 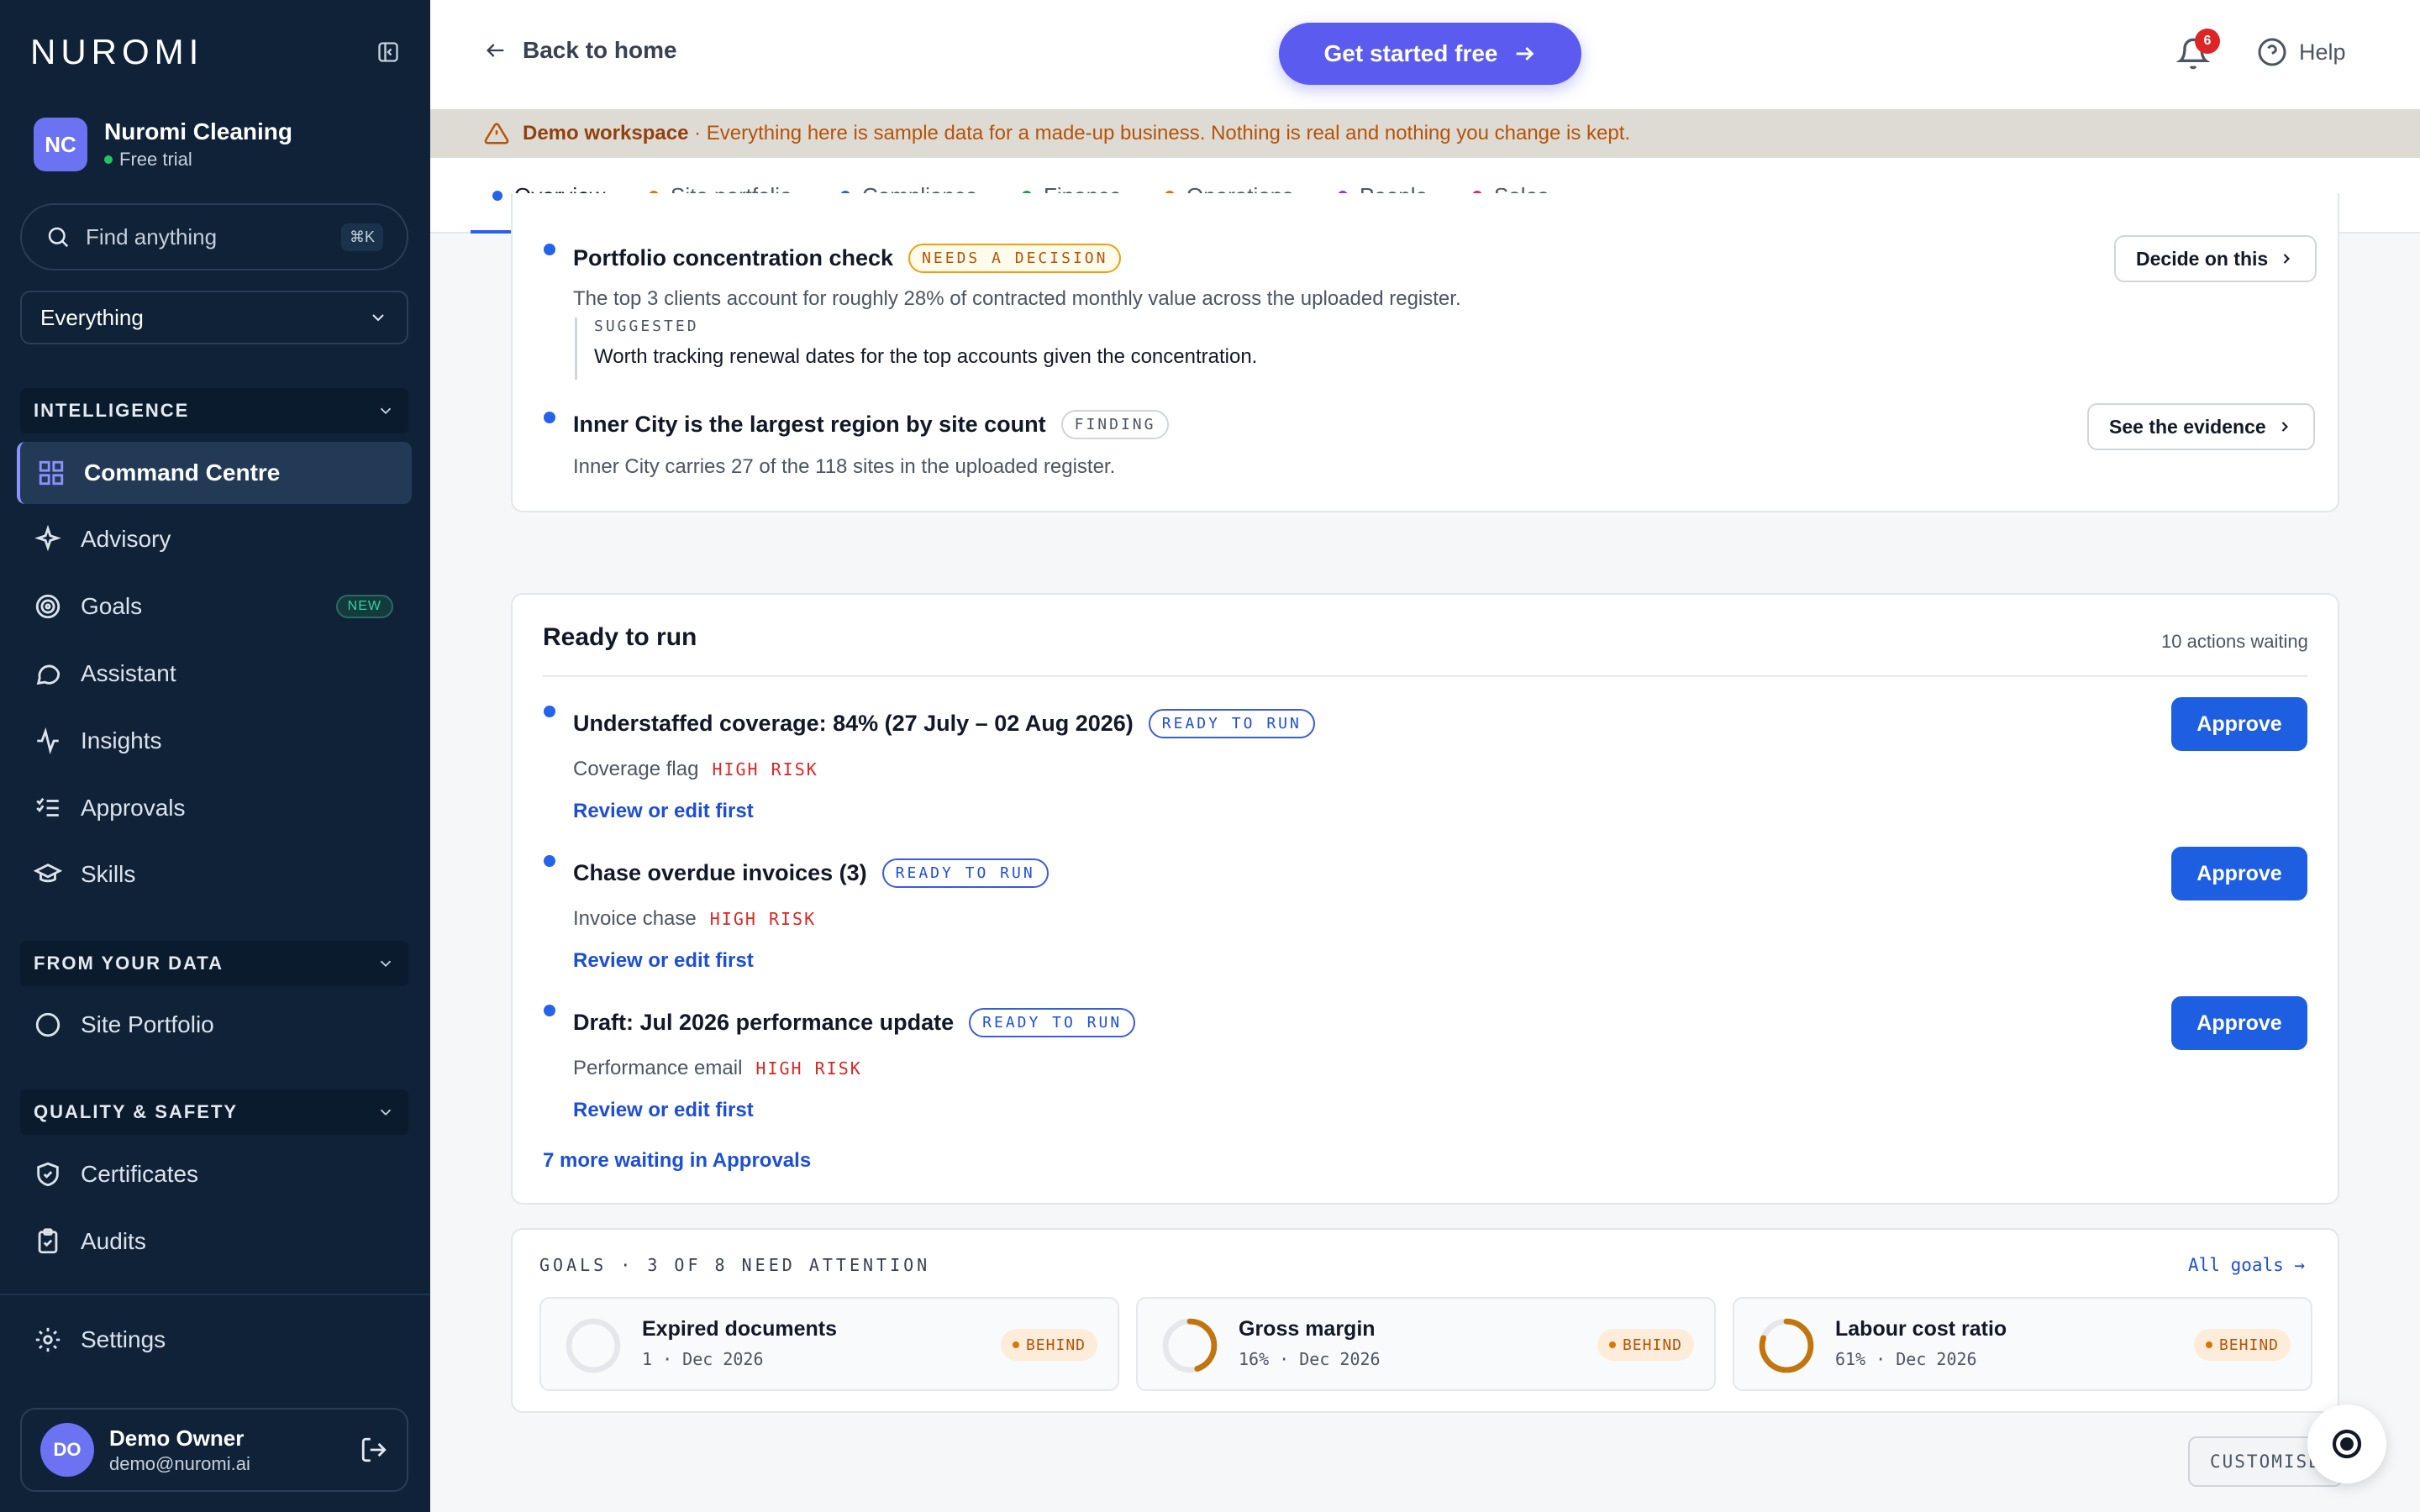 I want to click on more-waiting-link: 7 more waiting in Approvals, so click(x=677, y=1161).